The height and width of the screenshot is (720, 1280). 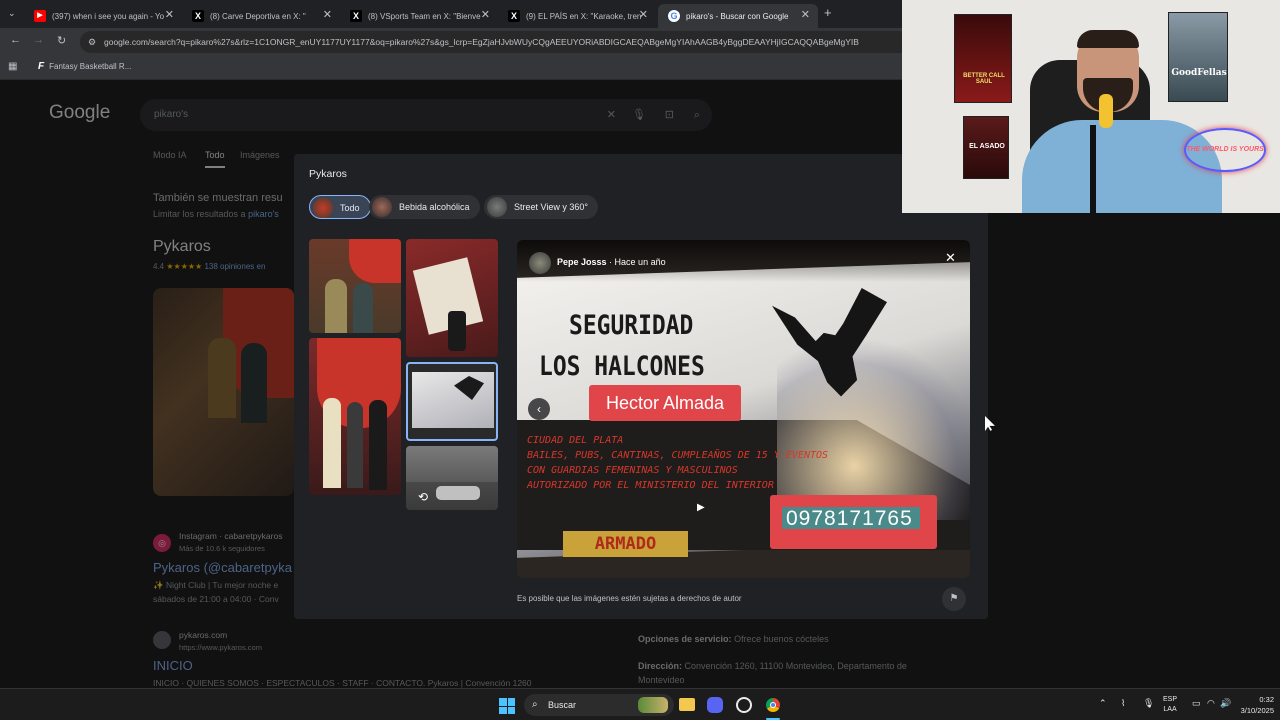 What do you see at coordinates (849, 518) in the screenshot?
I see `image-phone: 0978171765` at bounding box center [849, 518].